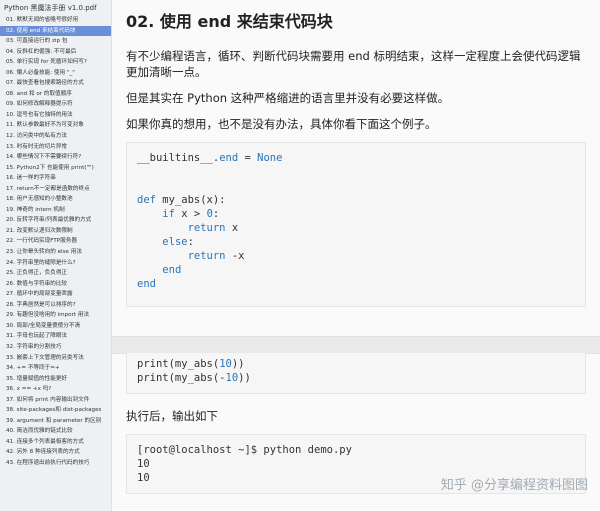  What do you see at coordinates (55, 305) in the screenshot?
I see `outline-item: 28. 字典居然是可以排序的?` at bounding box center [55, 305].